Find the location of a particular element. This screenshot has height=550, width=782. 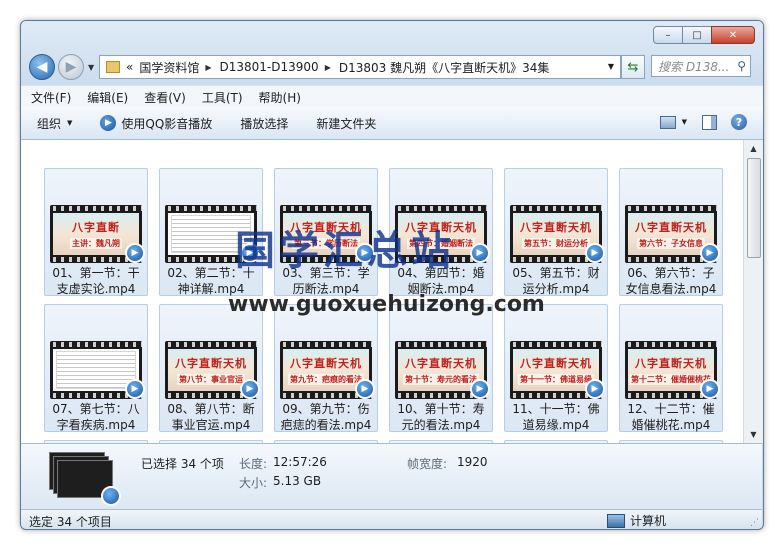

thumbnail-subtitle: 第十一节：佛道易缘 is located at coordinates (556, 379).